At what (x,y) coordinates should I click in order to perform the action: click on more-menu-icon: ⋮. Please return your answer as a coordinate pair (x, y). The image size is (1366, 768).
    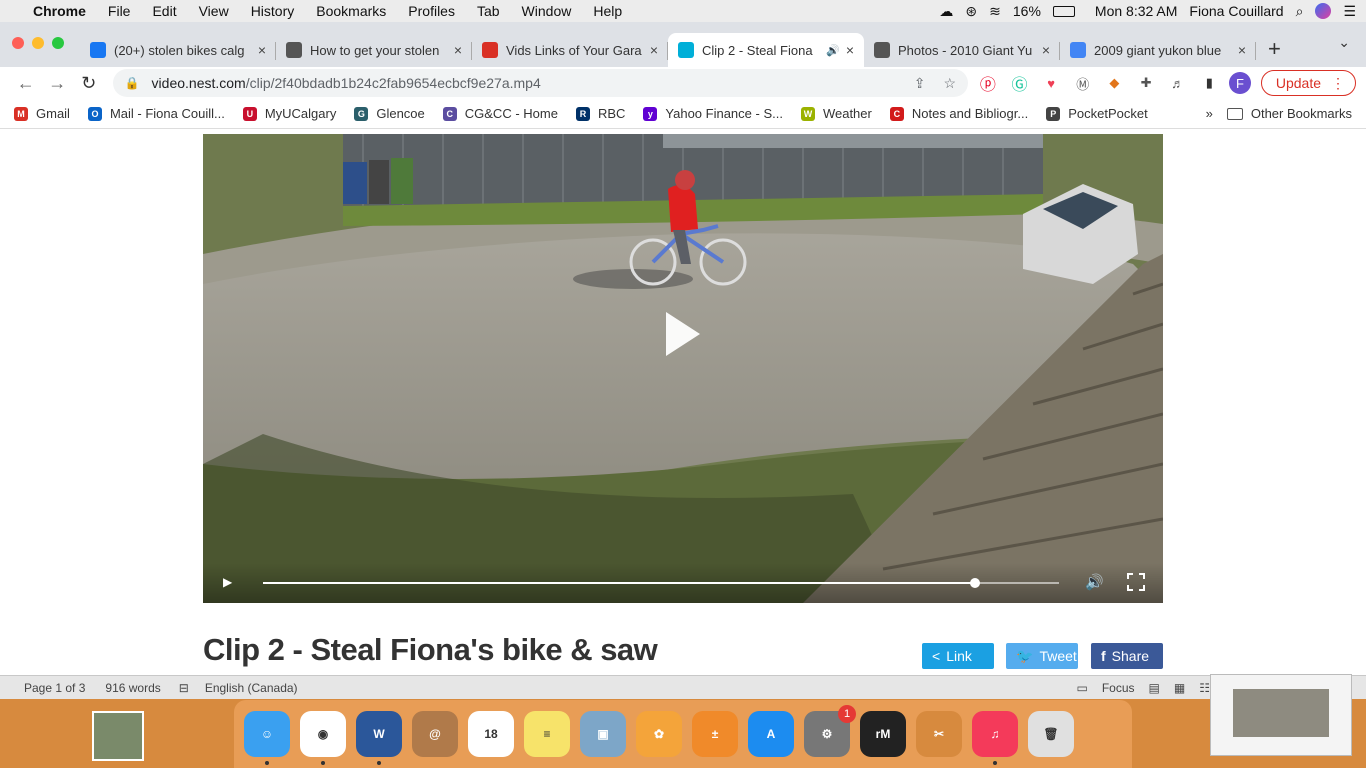
    Looking at the image, I should click on (1338, 83).